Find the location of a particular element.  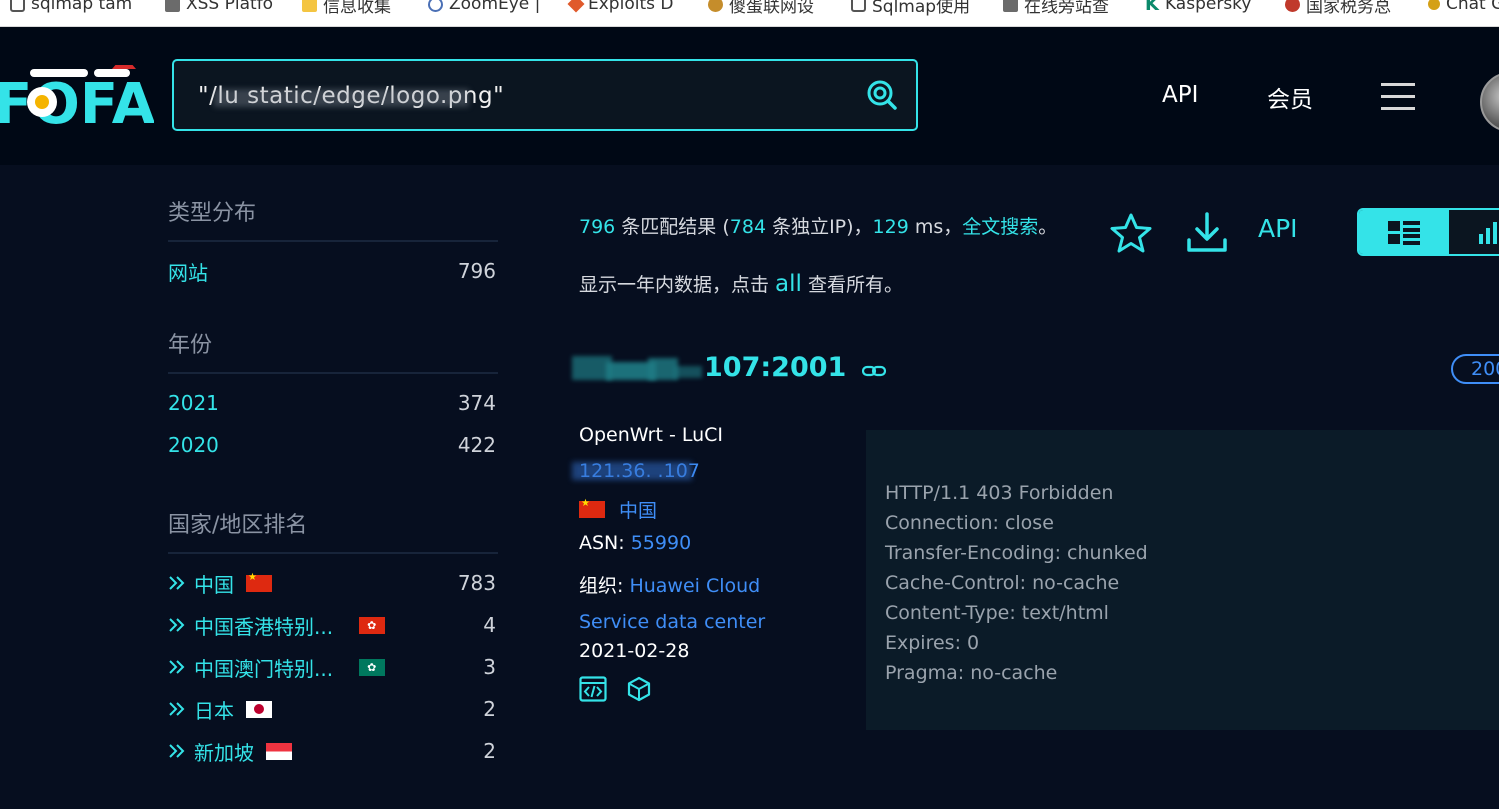

filter-year-2021: 2021 374 is located at coordinates (333, 403).